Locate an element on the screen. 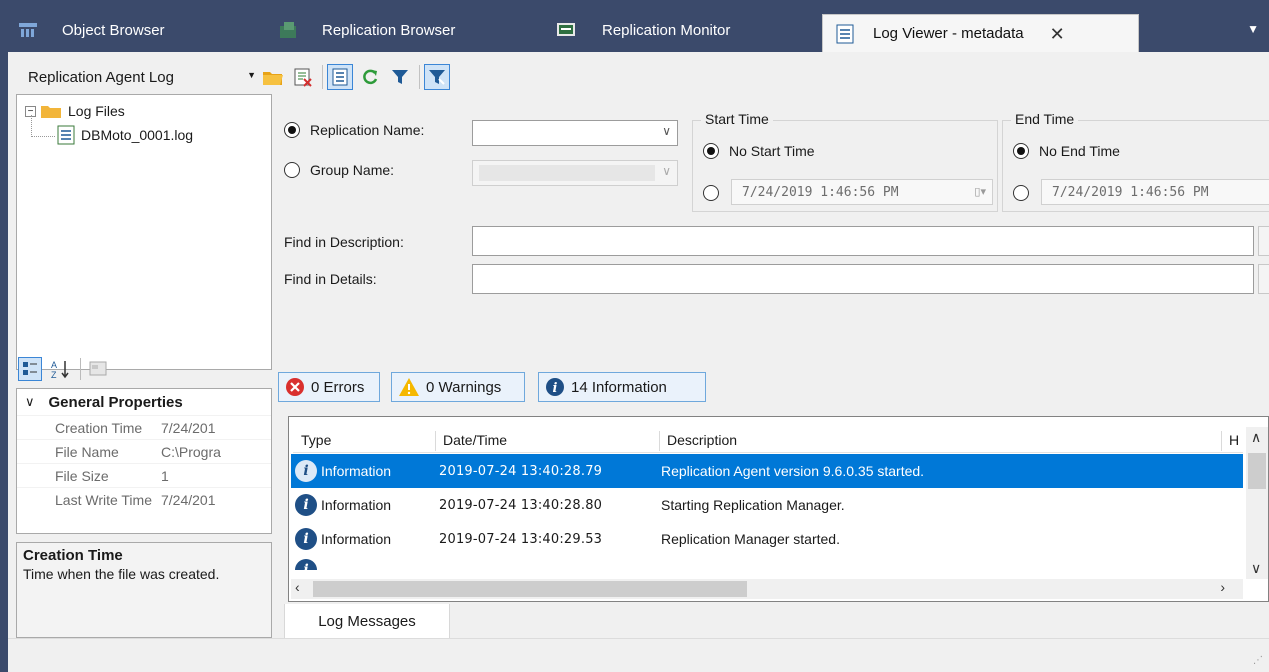 The image size is (1269, 672). categorized-icon is located at coordinates (30, 369).